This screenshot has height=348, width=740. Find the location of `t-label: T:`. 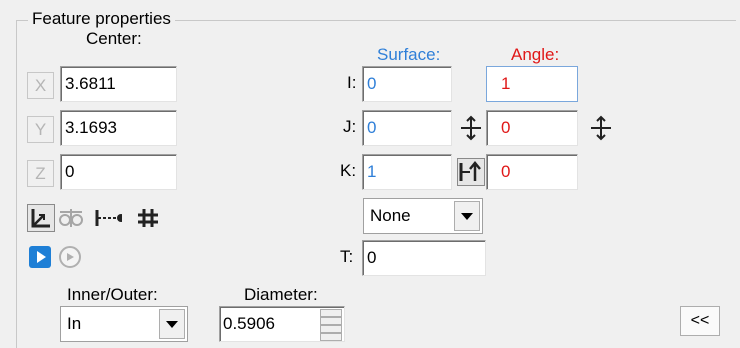

t-label: T: is located at coordinates (347, 256).